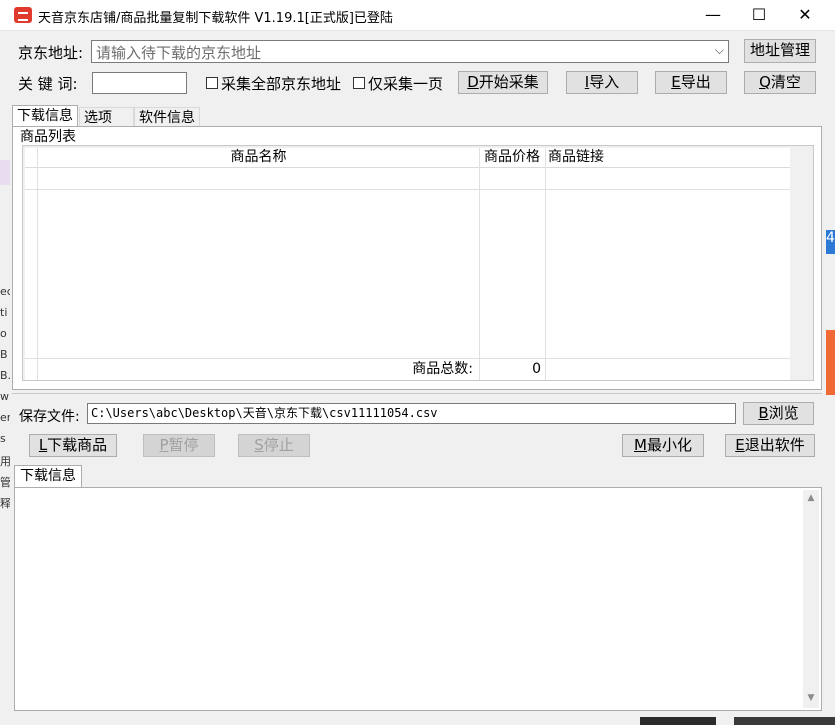  I want to click on fragment-text: 用, so click(5, 461).